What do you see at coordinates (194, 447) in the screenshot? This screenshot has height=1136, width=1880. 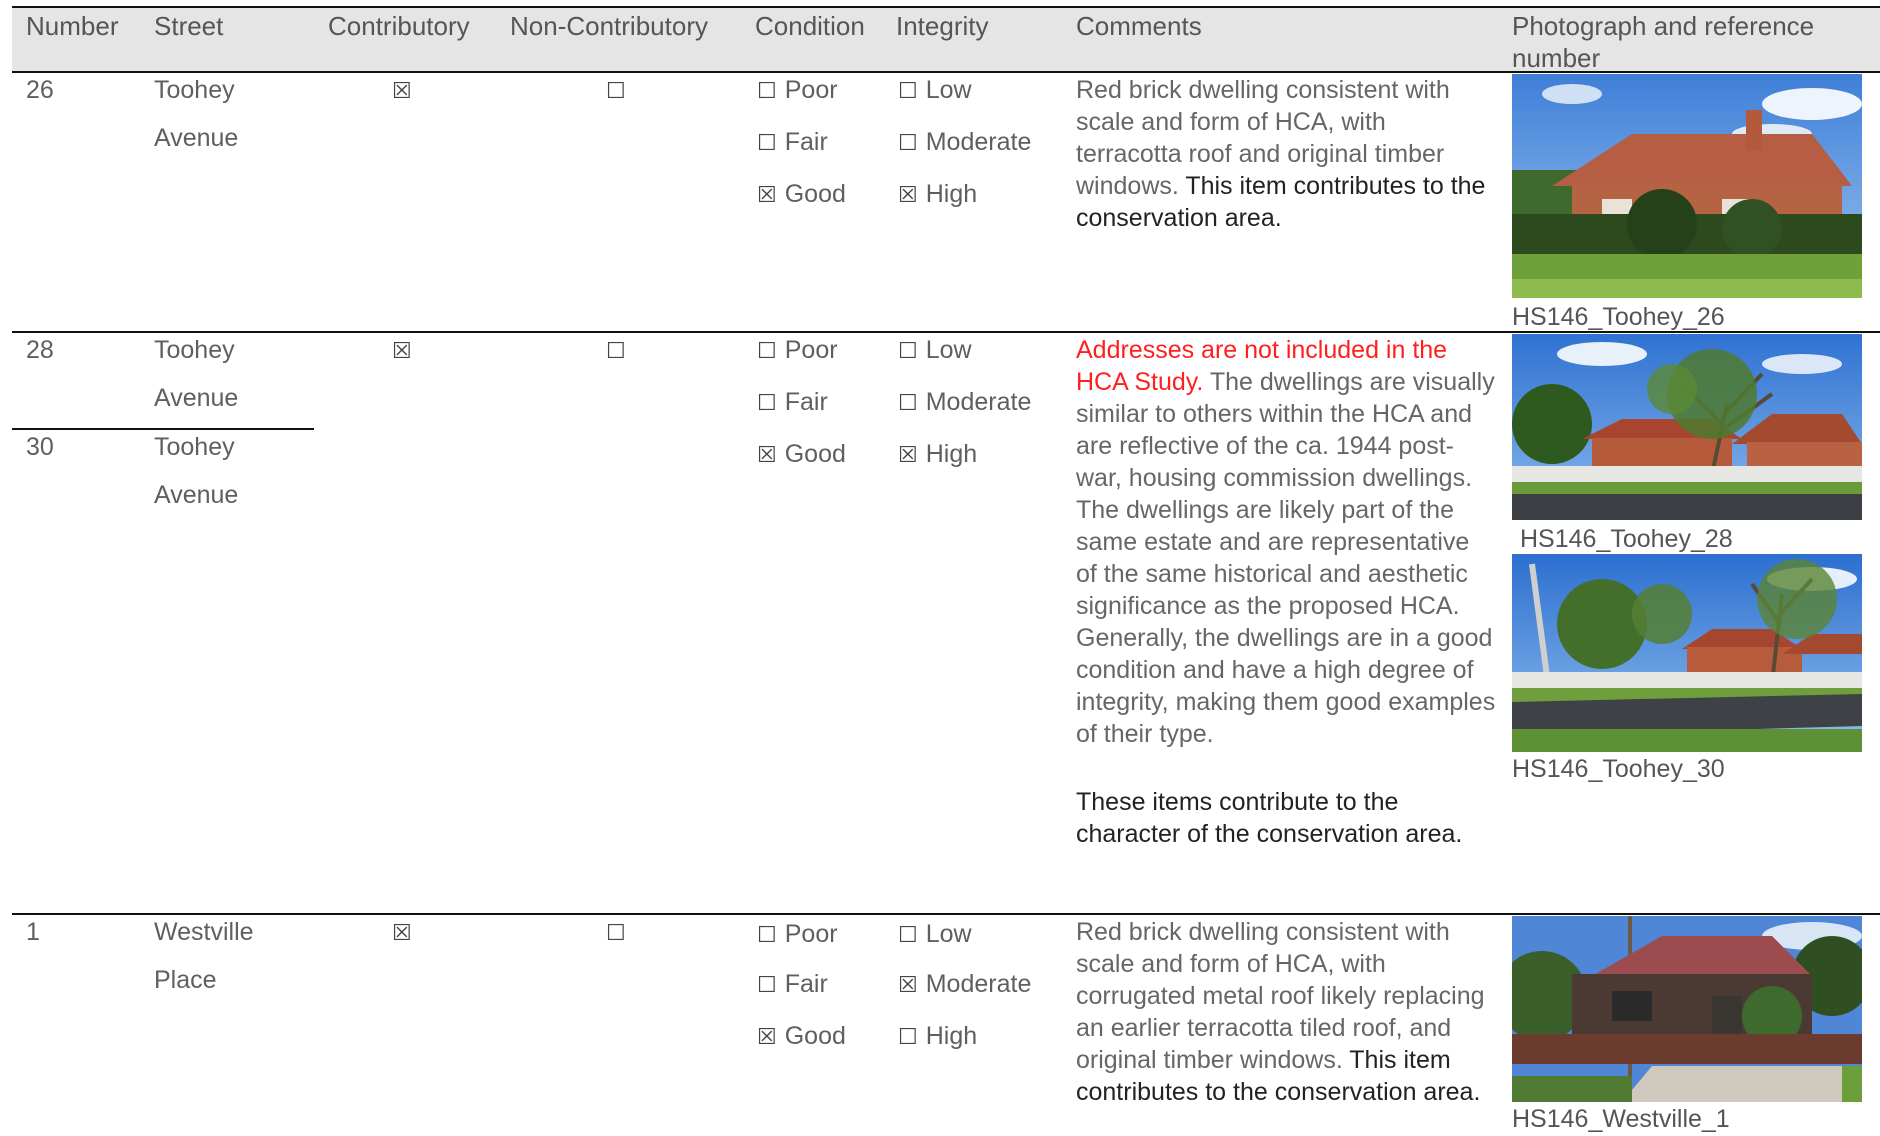 I see `street-b-line1: Toohey` at bounding box center [194, 447].